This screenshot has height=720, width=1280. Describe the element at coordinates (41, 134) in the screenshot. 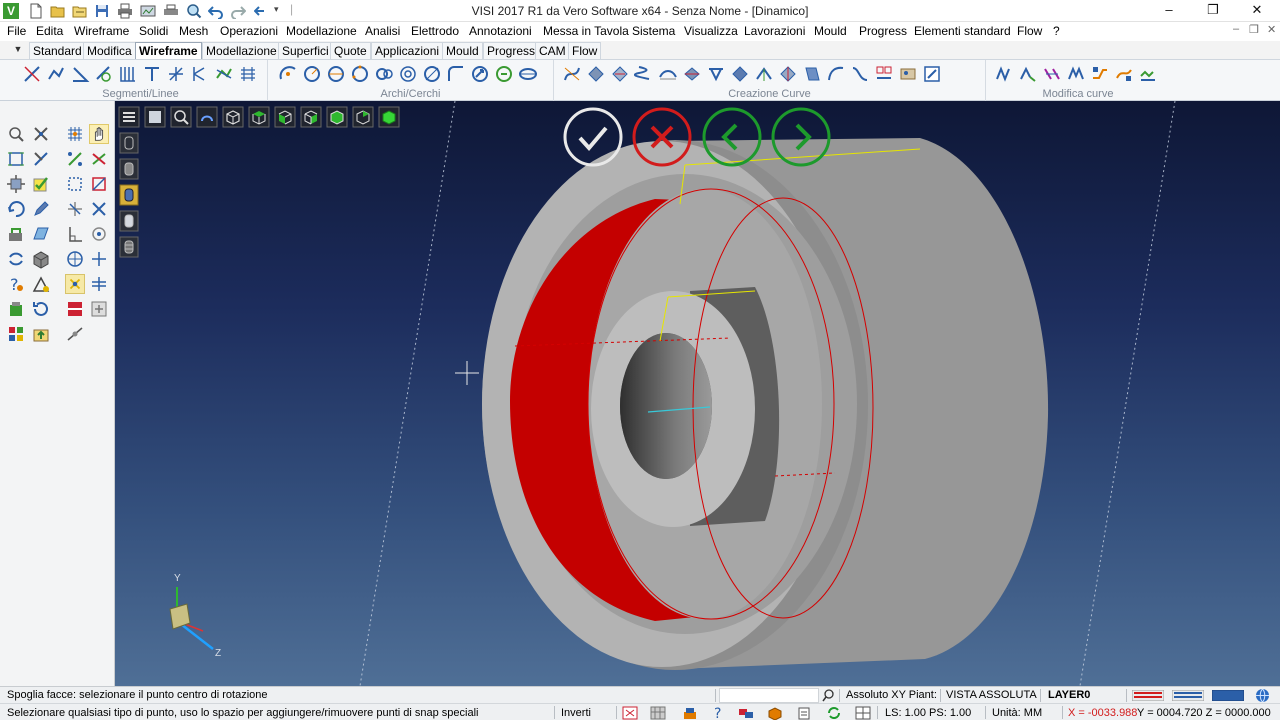

I see `wireframe-view-icon` at that location.